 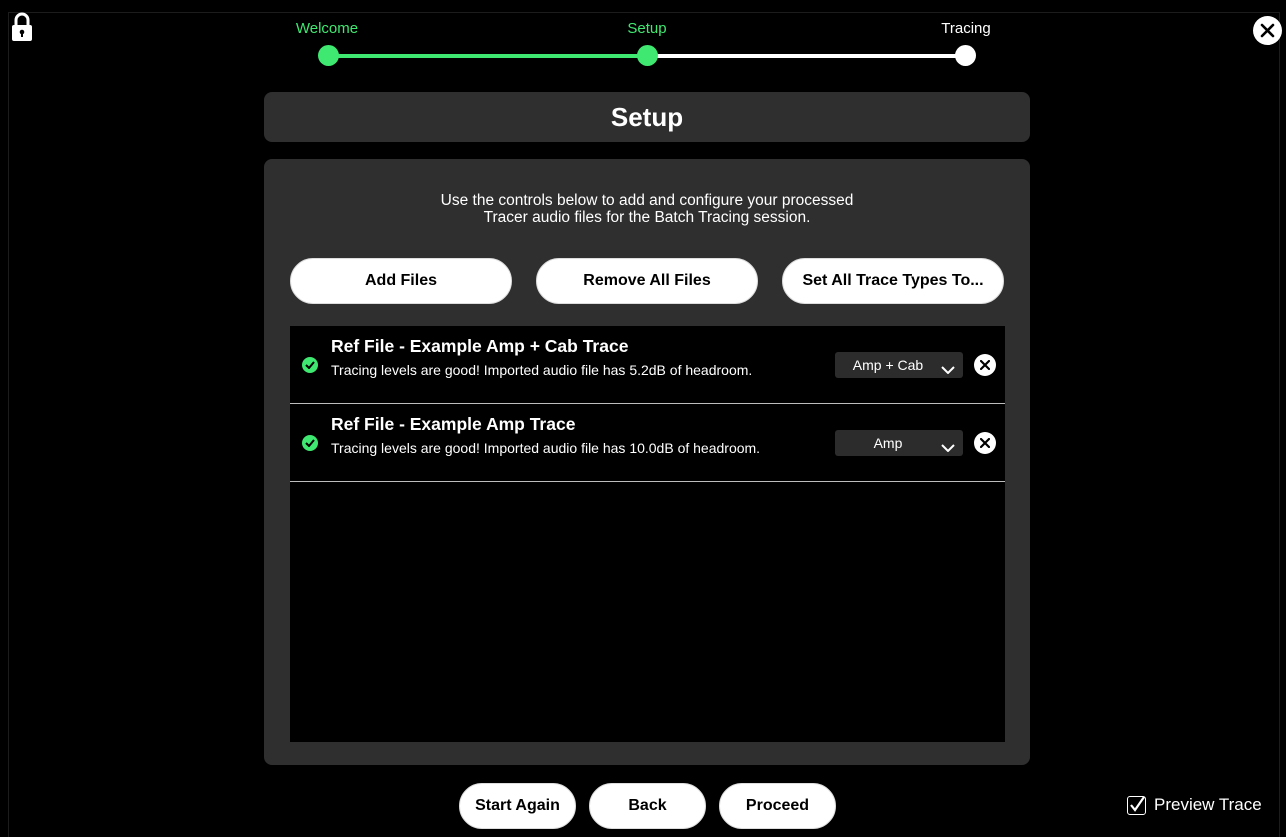 I want to click on proceed-button: Proceed, so click(x=777, y=806).